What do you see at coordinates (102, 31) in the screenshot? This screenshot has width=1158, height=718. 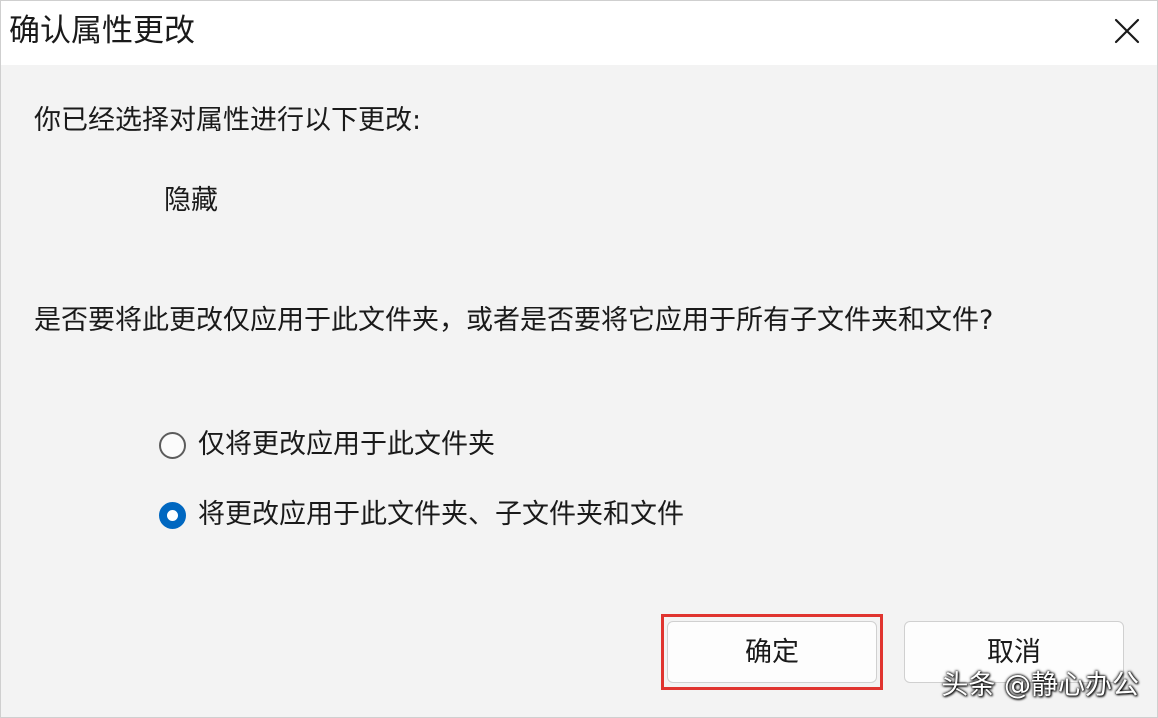 I see `dialog-title: 确认属性更改` at bounding box center [102, 31].